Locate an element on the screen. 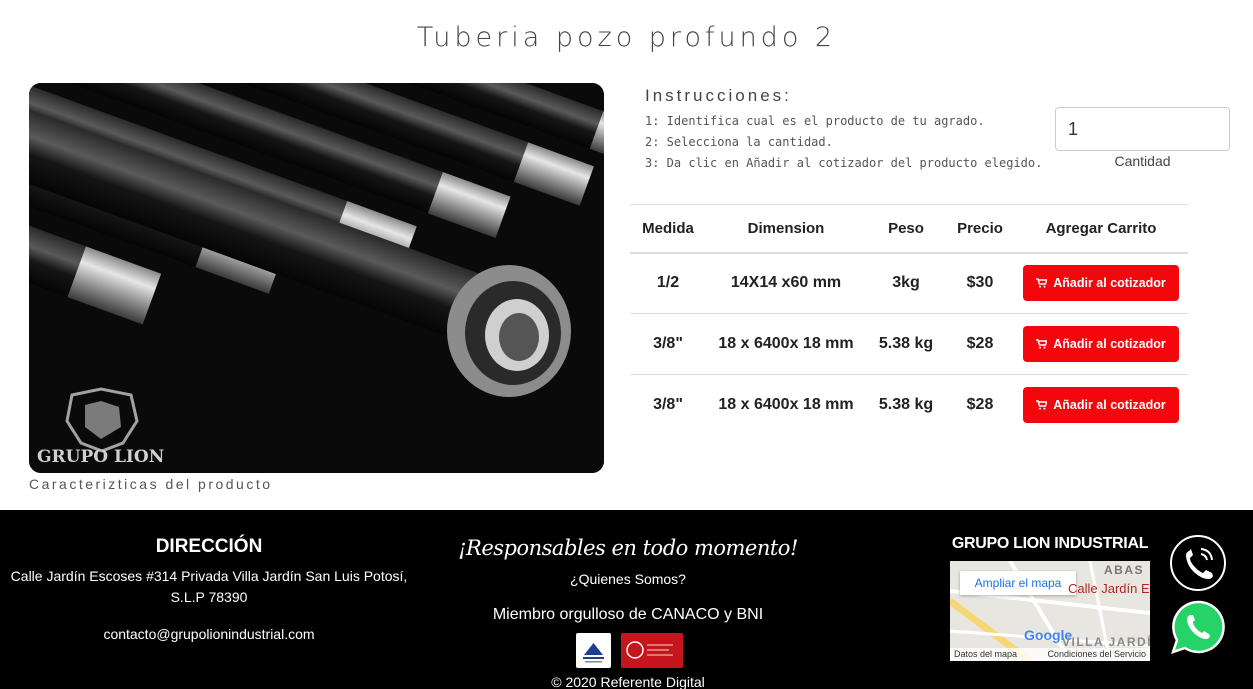 The image size is (1253, 689). member-text: Miembro orgulloso de CANACO y BNI is located at coordinates (628, 614).